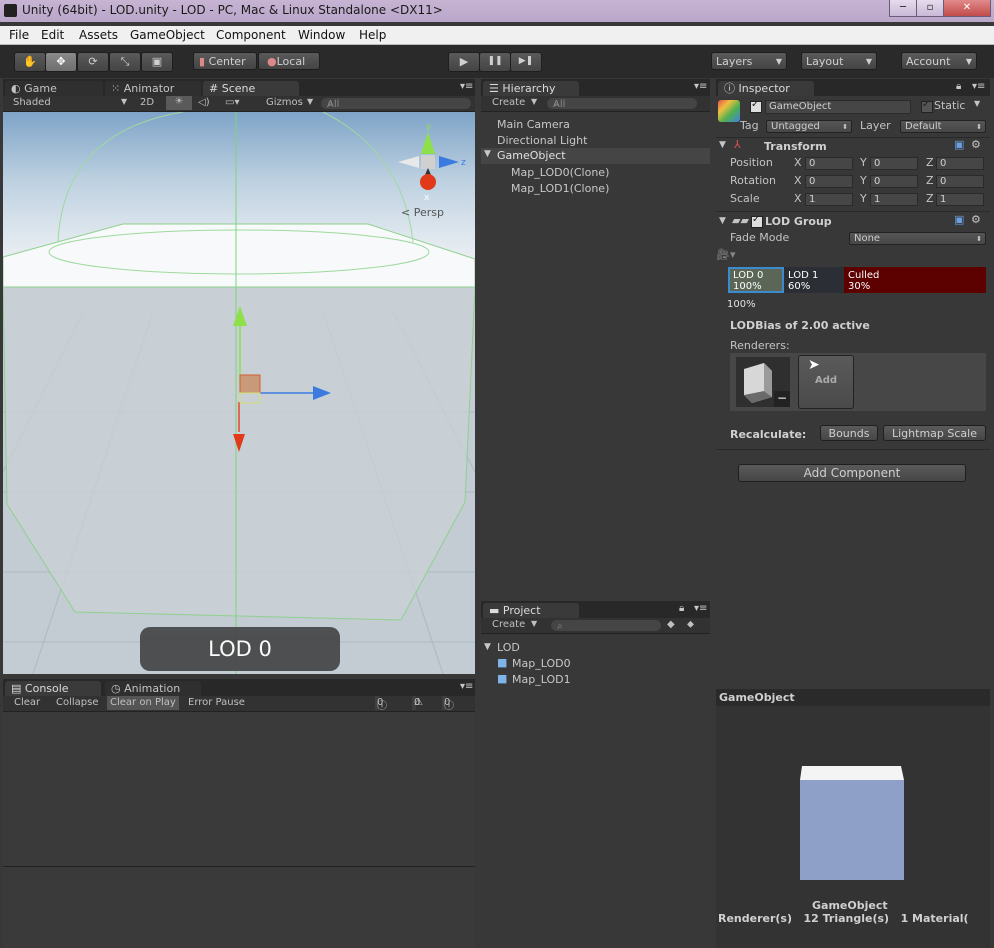 The image size is (994, 948). I want to click on project-item-lod: LOD, so click(508, 647).